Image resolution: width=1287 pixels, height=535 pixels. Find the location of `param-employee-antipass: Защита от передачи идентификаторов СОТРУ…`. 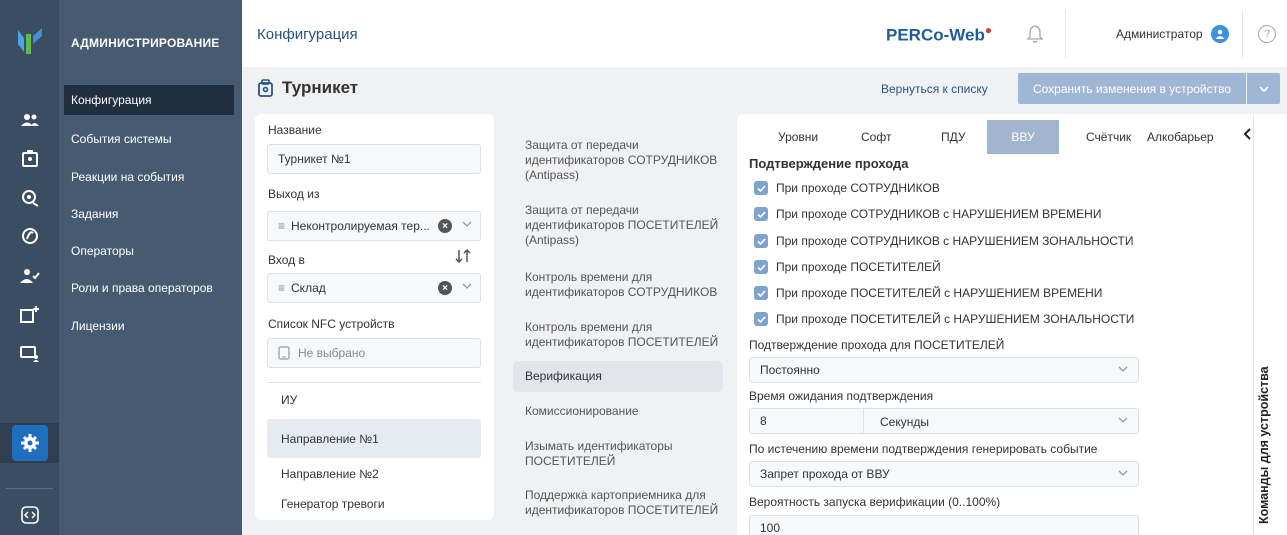

param-employee-antipass: Защита от передачи идентификаторов СОТРУ… is located at coordinates (618, 160).